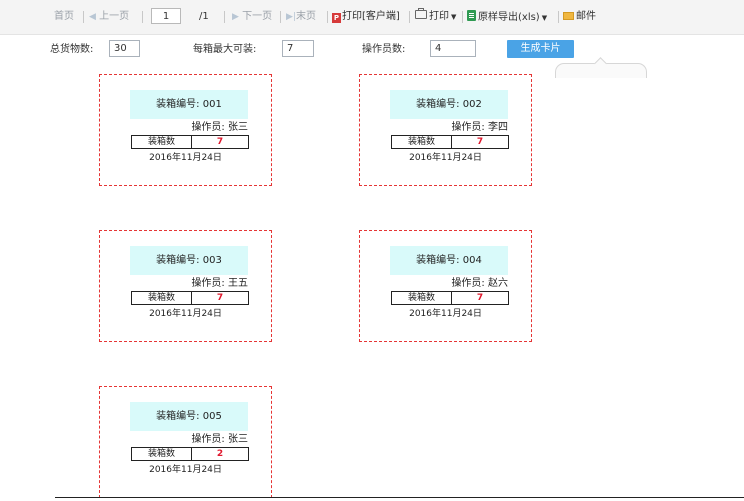  What do you see at coordinates (471, 15) in the screenshot?
I see `excel-icon` at bounding box center [471, 15].